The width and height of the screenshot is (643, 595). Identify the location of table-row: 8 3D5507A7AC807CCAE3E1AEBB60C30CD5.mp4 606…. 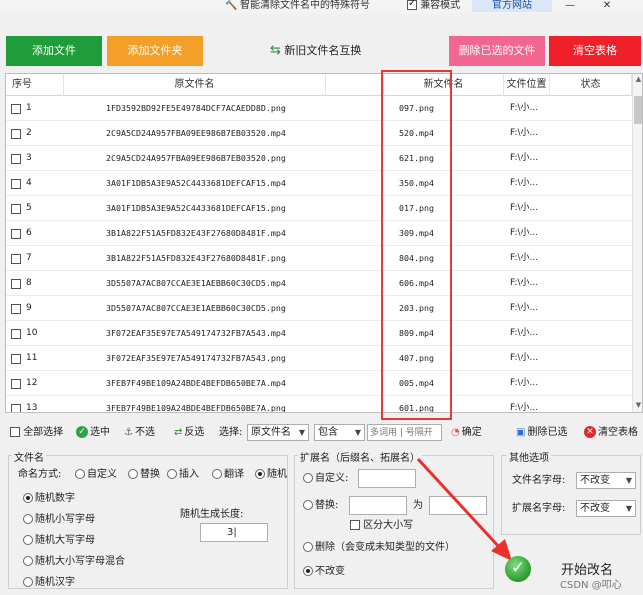
(319, 283).